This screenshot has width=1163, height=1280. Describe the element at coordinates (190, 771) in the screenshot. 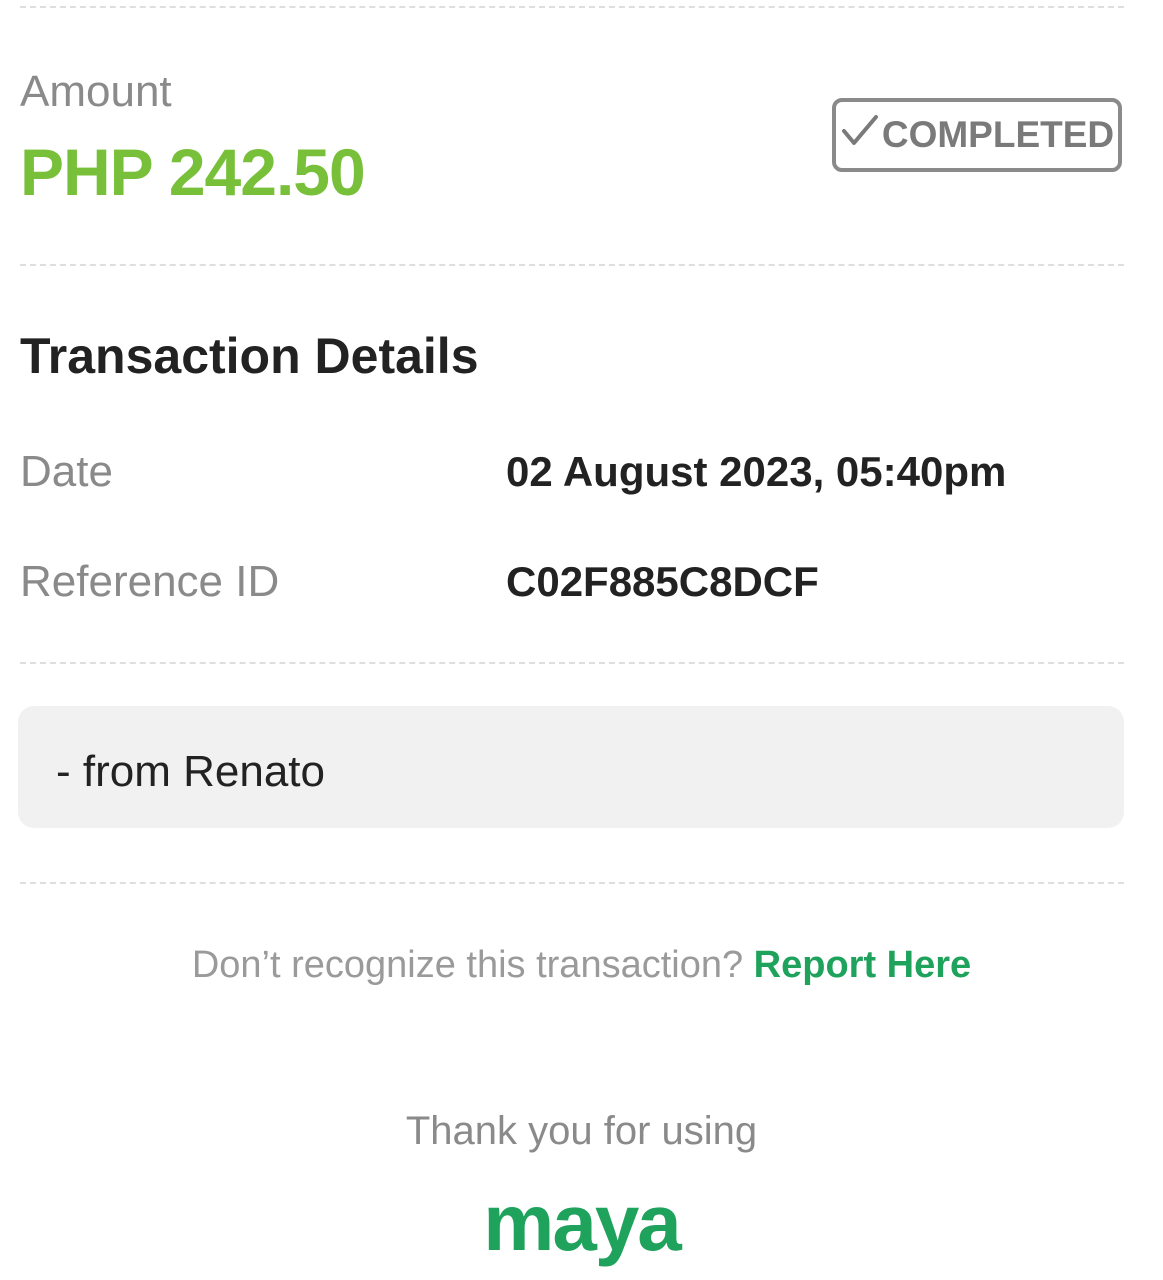

I see `message-note-text: - from Renato` at that location.